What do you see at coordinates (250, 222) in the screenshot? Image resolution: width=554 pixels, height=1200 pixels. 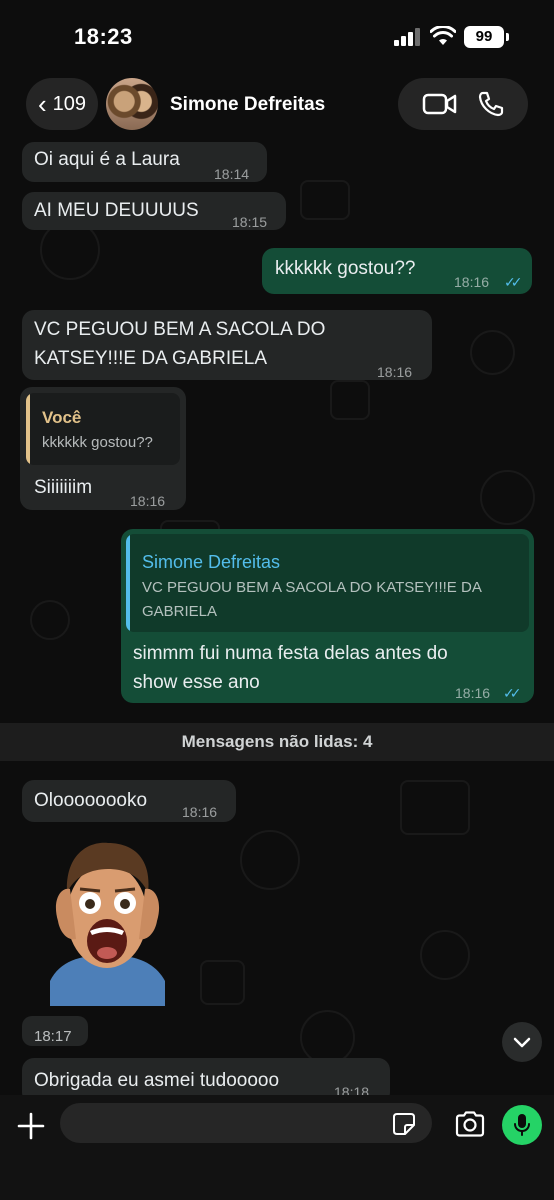 I see `message-time: 18:15` at bounding box center [250, 222].